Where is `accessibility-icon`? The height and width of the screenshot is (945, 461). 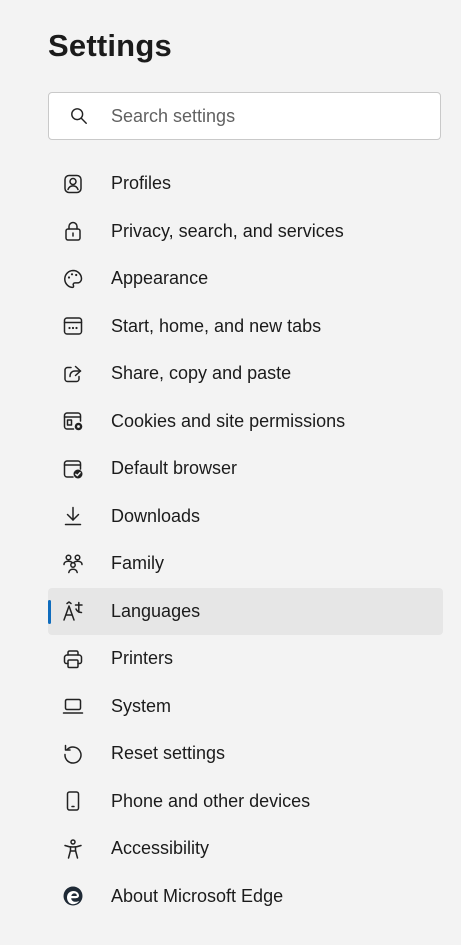
accessibility-icon is located at coordinates (73, 849).